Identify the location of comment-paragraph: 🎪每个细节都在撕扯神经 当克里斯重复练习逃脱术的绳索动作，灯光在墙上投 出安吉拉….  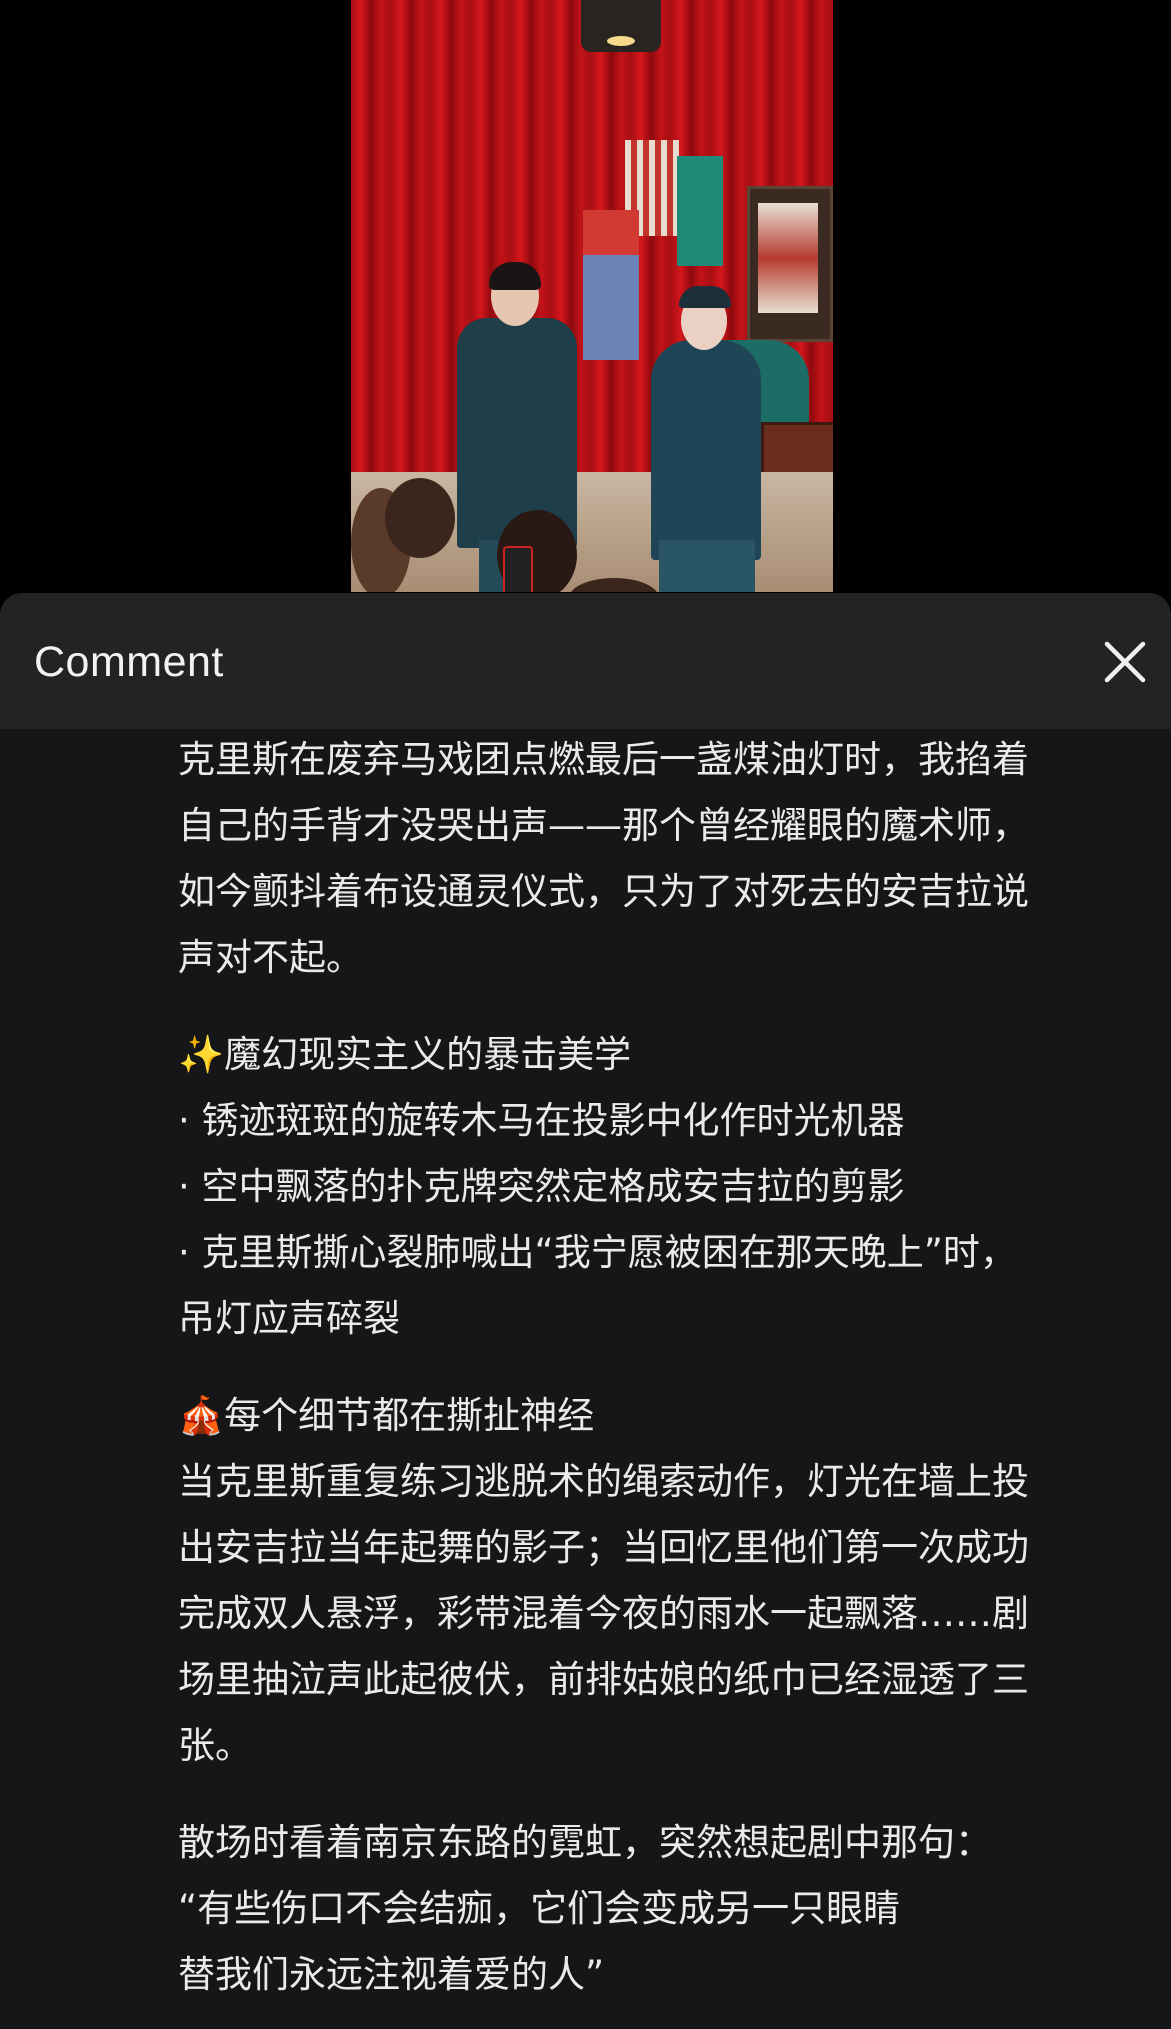
(603, 1580).